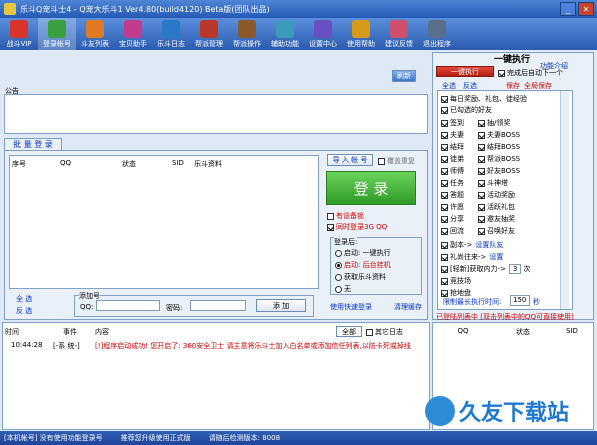 Image resolution: width=597 pixels, height=445 pixels. Describe the element at coordinates (102, 332) in the screenshot. I see `log-col-content: 内容` at that location.